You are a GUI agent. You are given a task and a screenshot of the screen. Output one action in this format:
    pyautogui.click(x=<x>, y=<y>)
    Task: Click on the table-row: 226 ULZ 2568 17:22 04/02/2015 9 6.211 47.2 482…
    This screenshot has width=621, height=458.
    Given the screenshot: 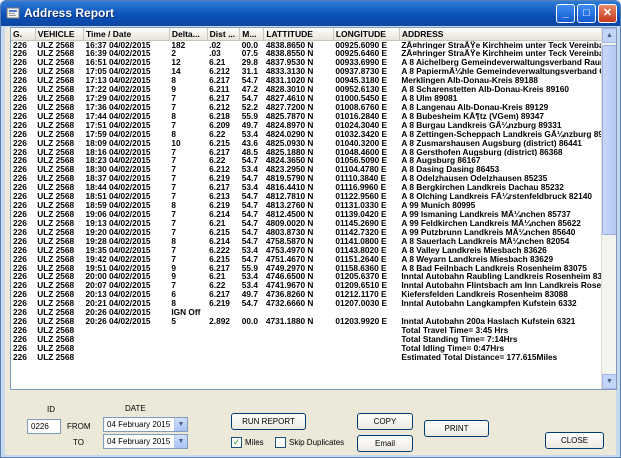 What is the action you would take?
    pyautogui.click(x=313, y=89)
    